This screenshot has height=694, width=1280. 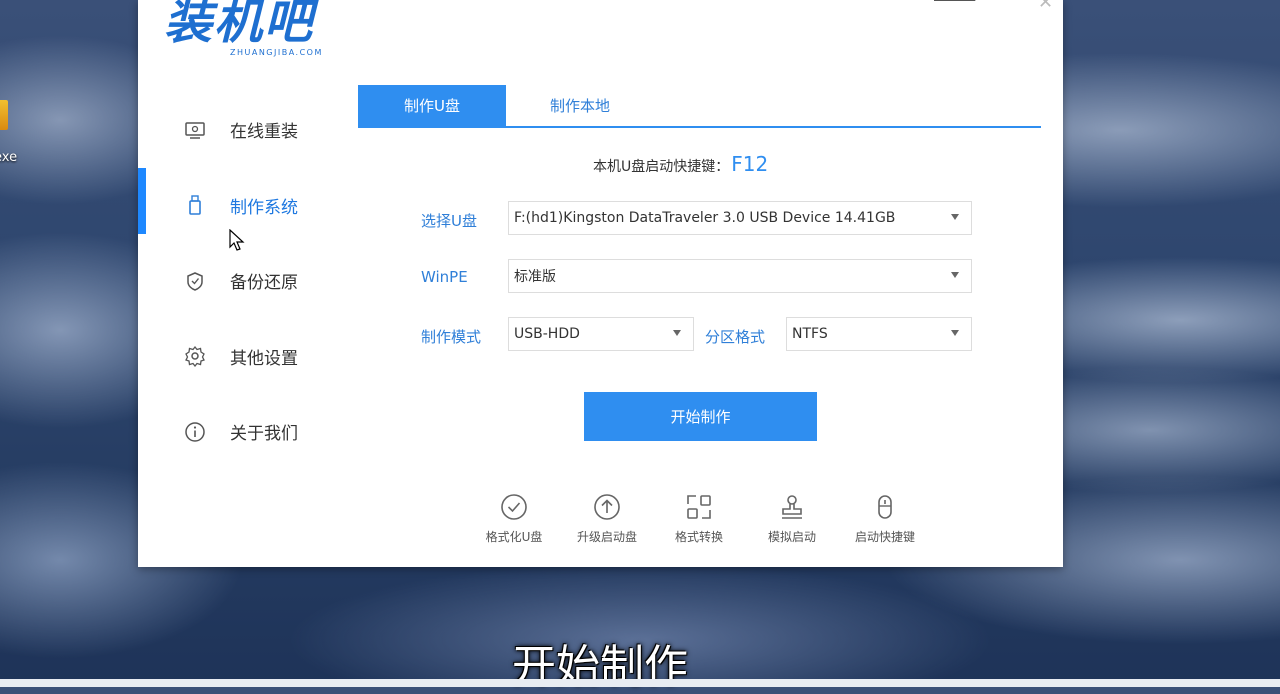 I want to click on sidebar-item-label: 关于我们, so click(x=264, y=434).